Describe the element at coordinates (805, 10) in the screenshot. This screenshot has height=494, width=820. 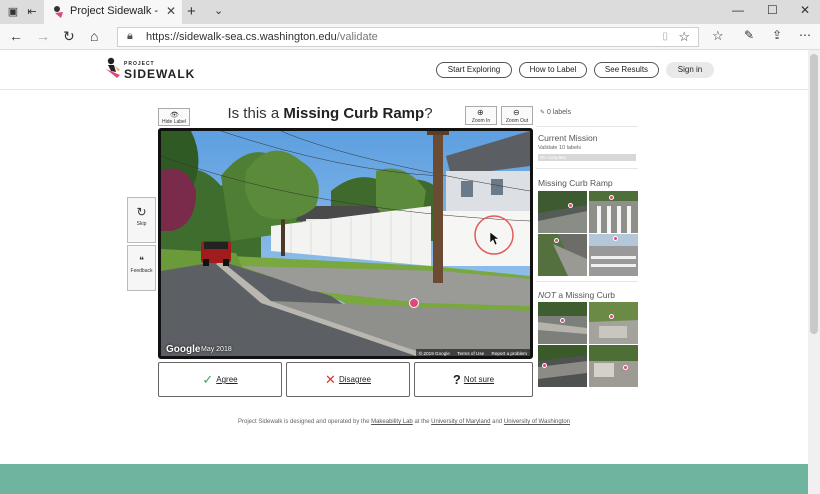
I see `close-window-icon: ✕` at that location.